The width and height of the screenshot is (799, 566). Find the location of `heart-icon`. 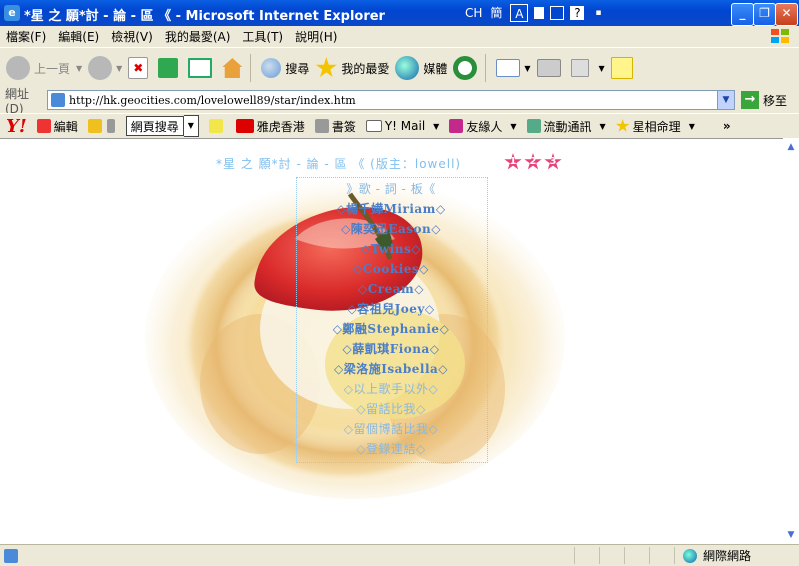

heart-icon is located at coordinates (456, 126).